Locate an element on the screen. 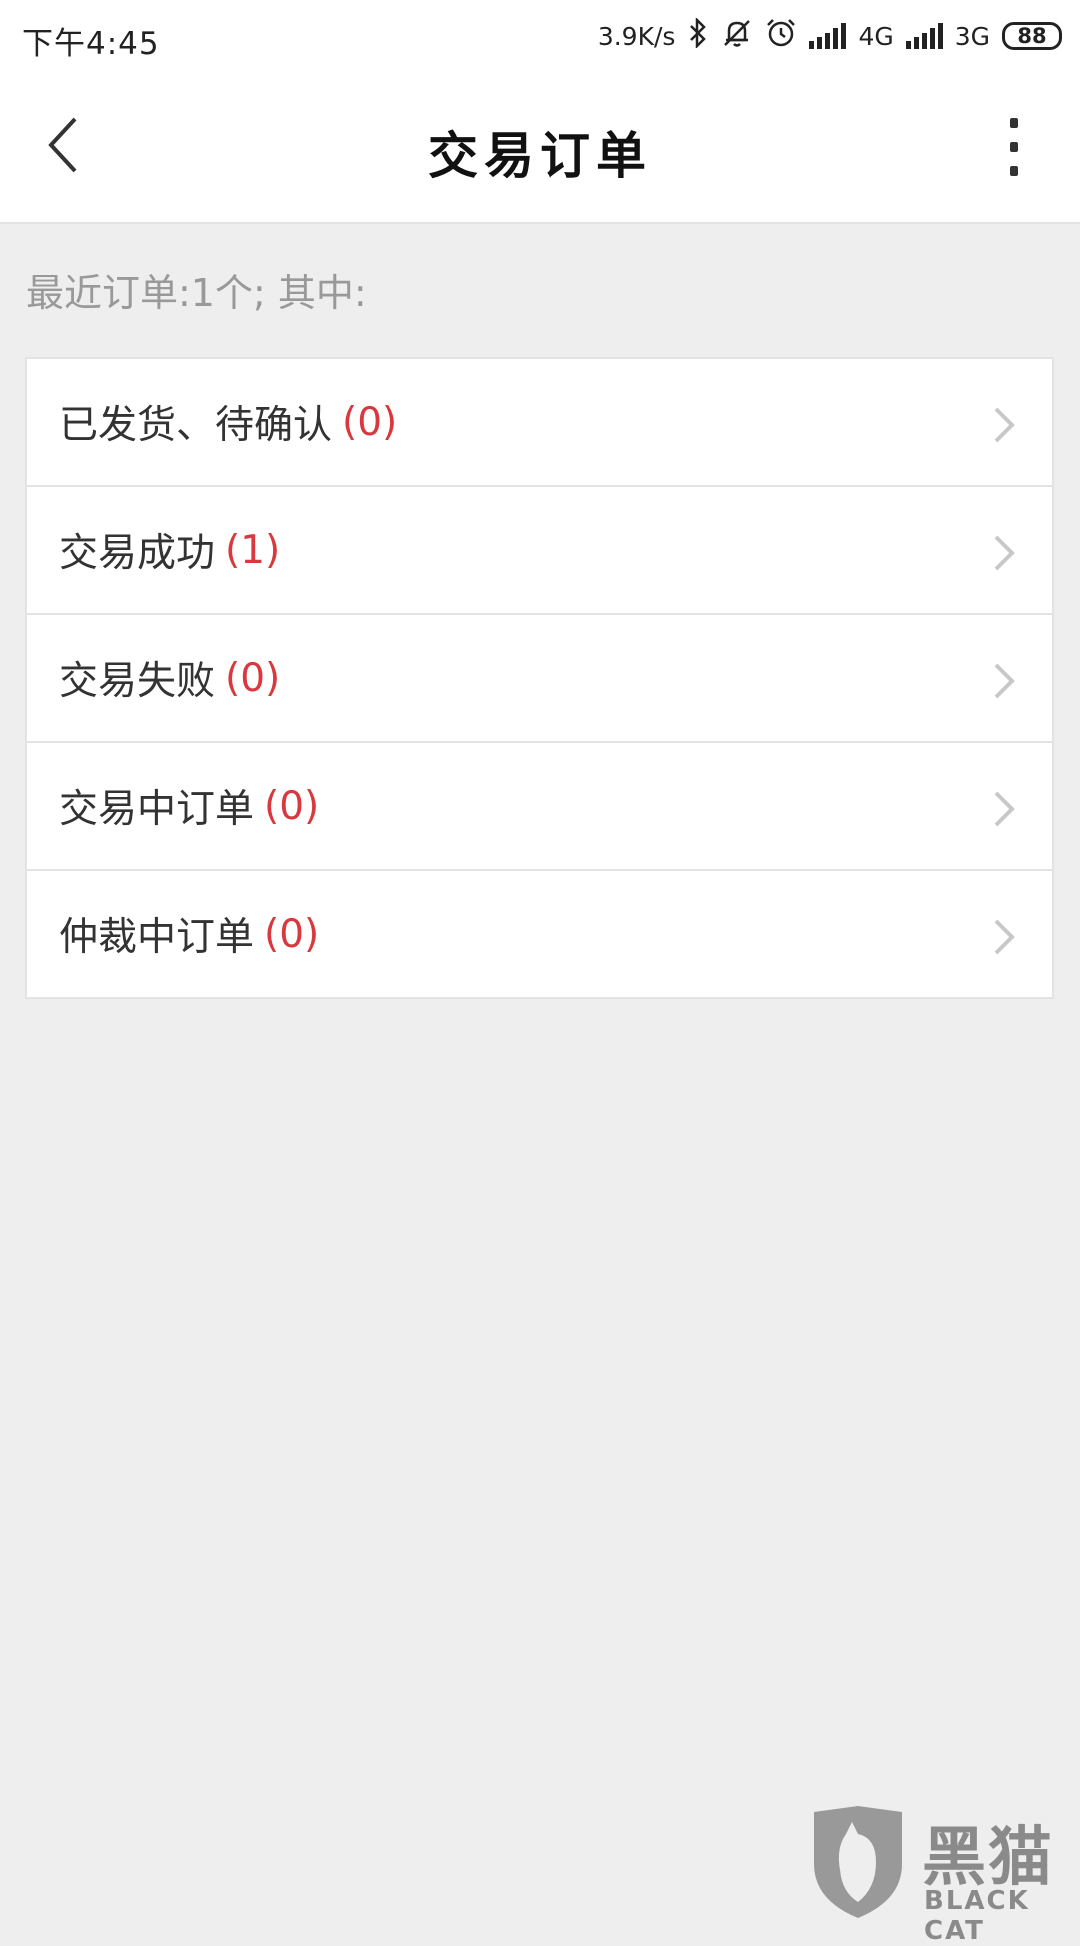  mute-icon is located at coordinates (737, 36).